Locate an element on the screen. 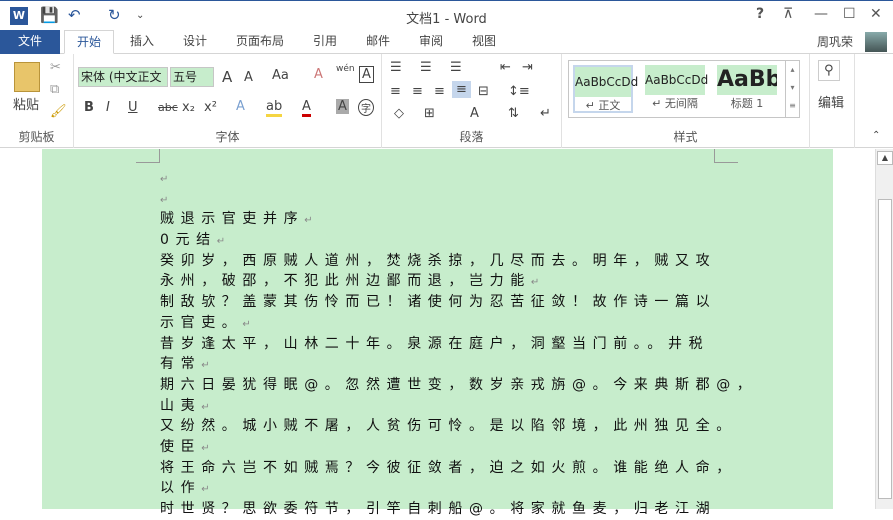 The height and width of the screenshot is (520, 893). style-name: ↵ 无间隔 is located at coordinates (675, 103).